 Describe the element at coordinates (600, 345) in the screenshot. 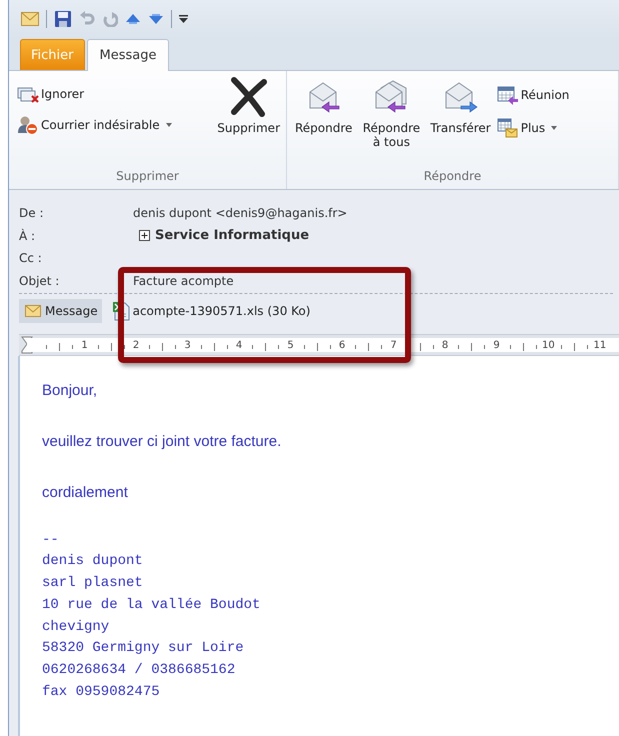

I see `ruler-number: 11` at that location.